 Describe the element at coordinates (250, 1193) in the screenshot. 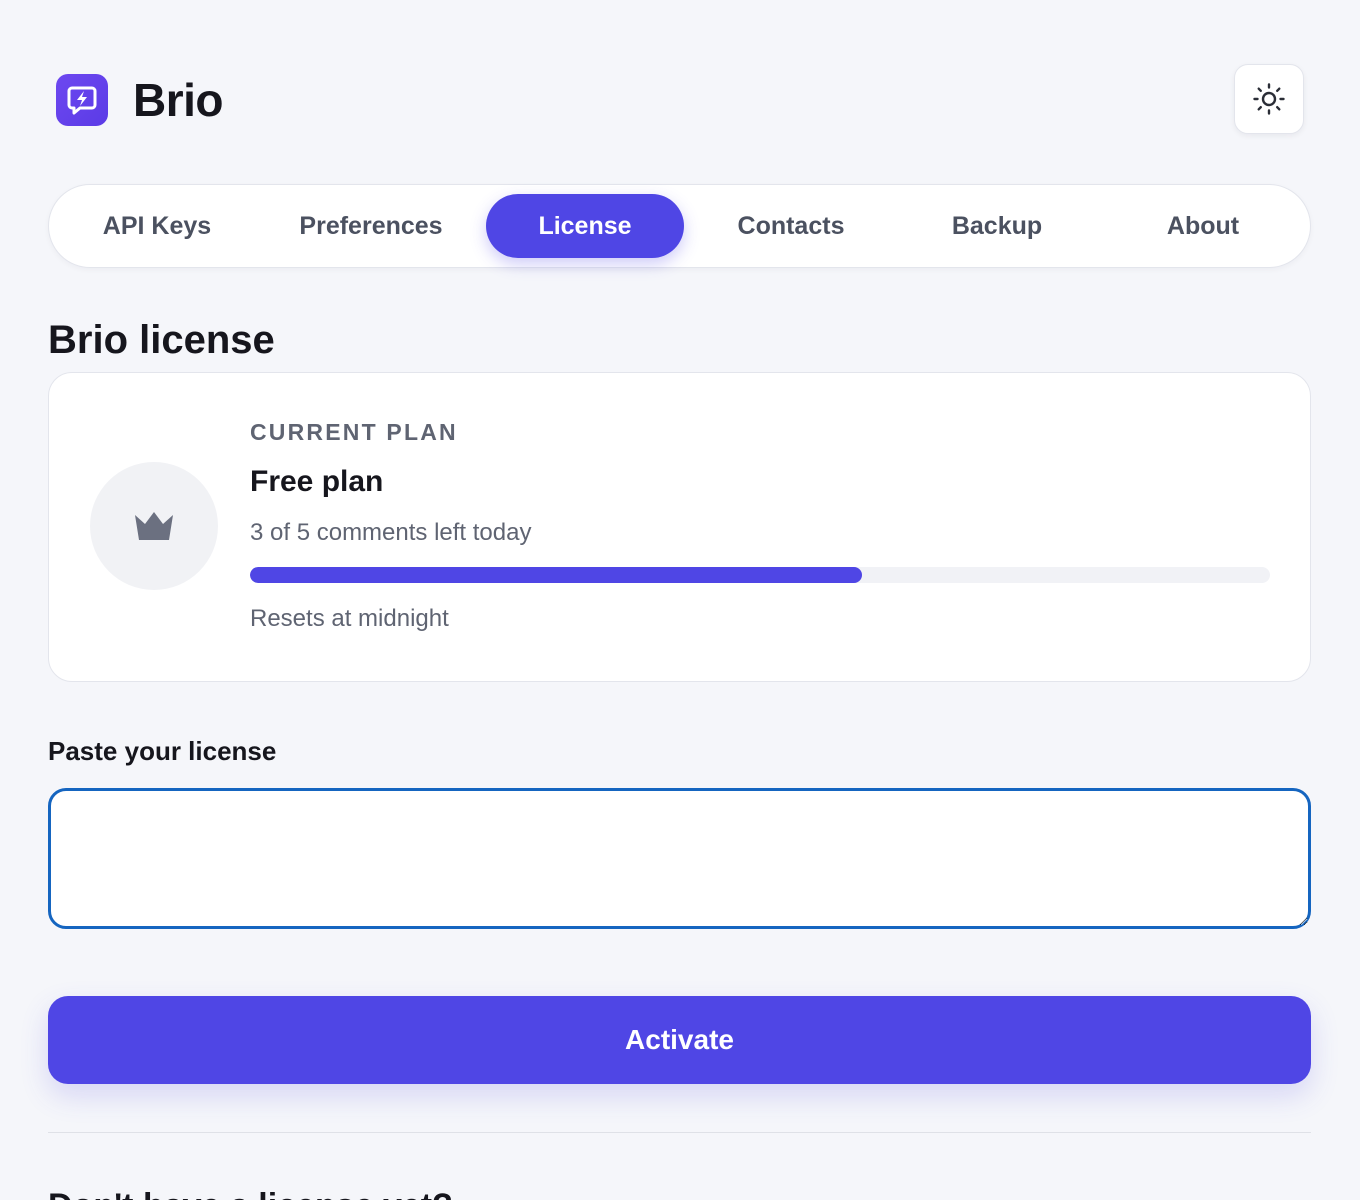

I see `no-license-heading: Don't have a license yet?` at that location.